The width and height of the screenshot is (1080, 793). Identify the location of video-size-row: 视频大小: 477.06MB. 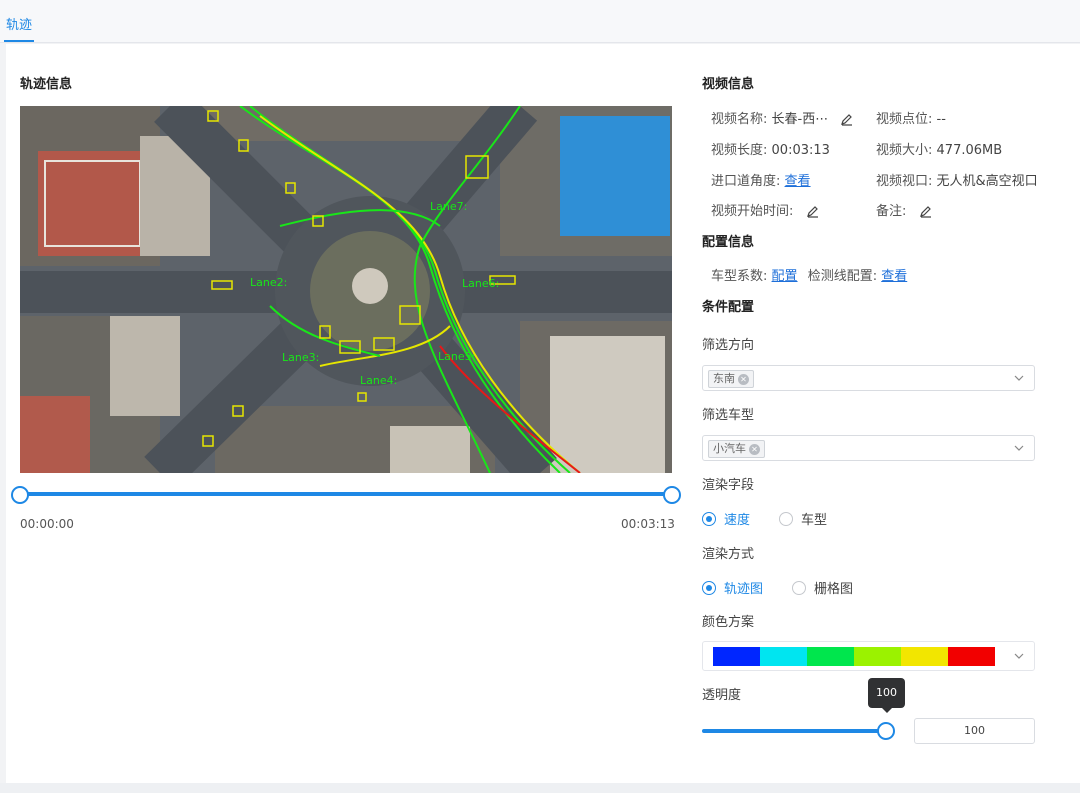
(939, 148).